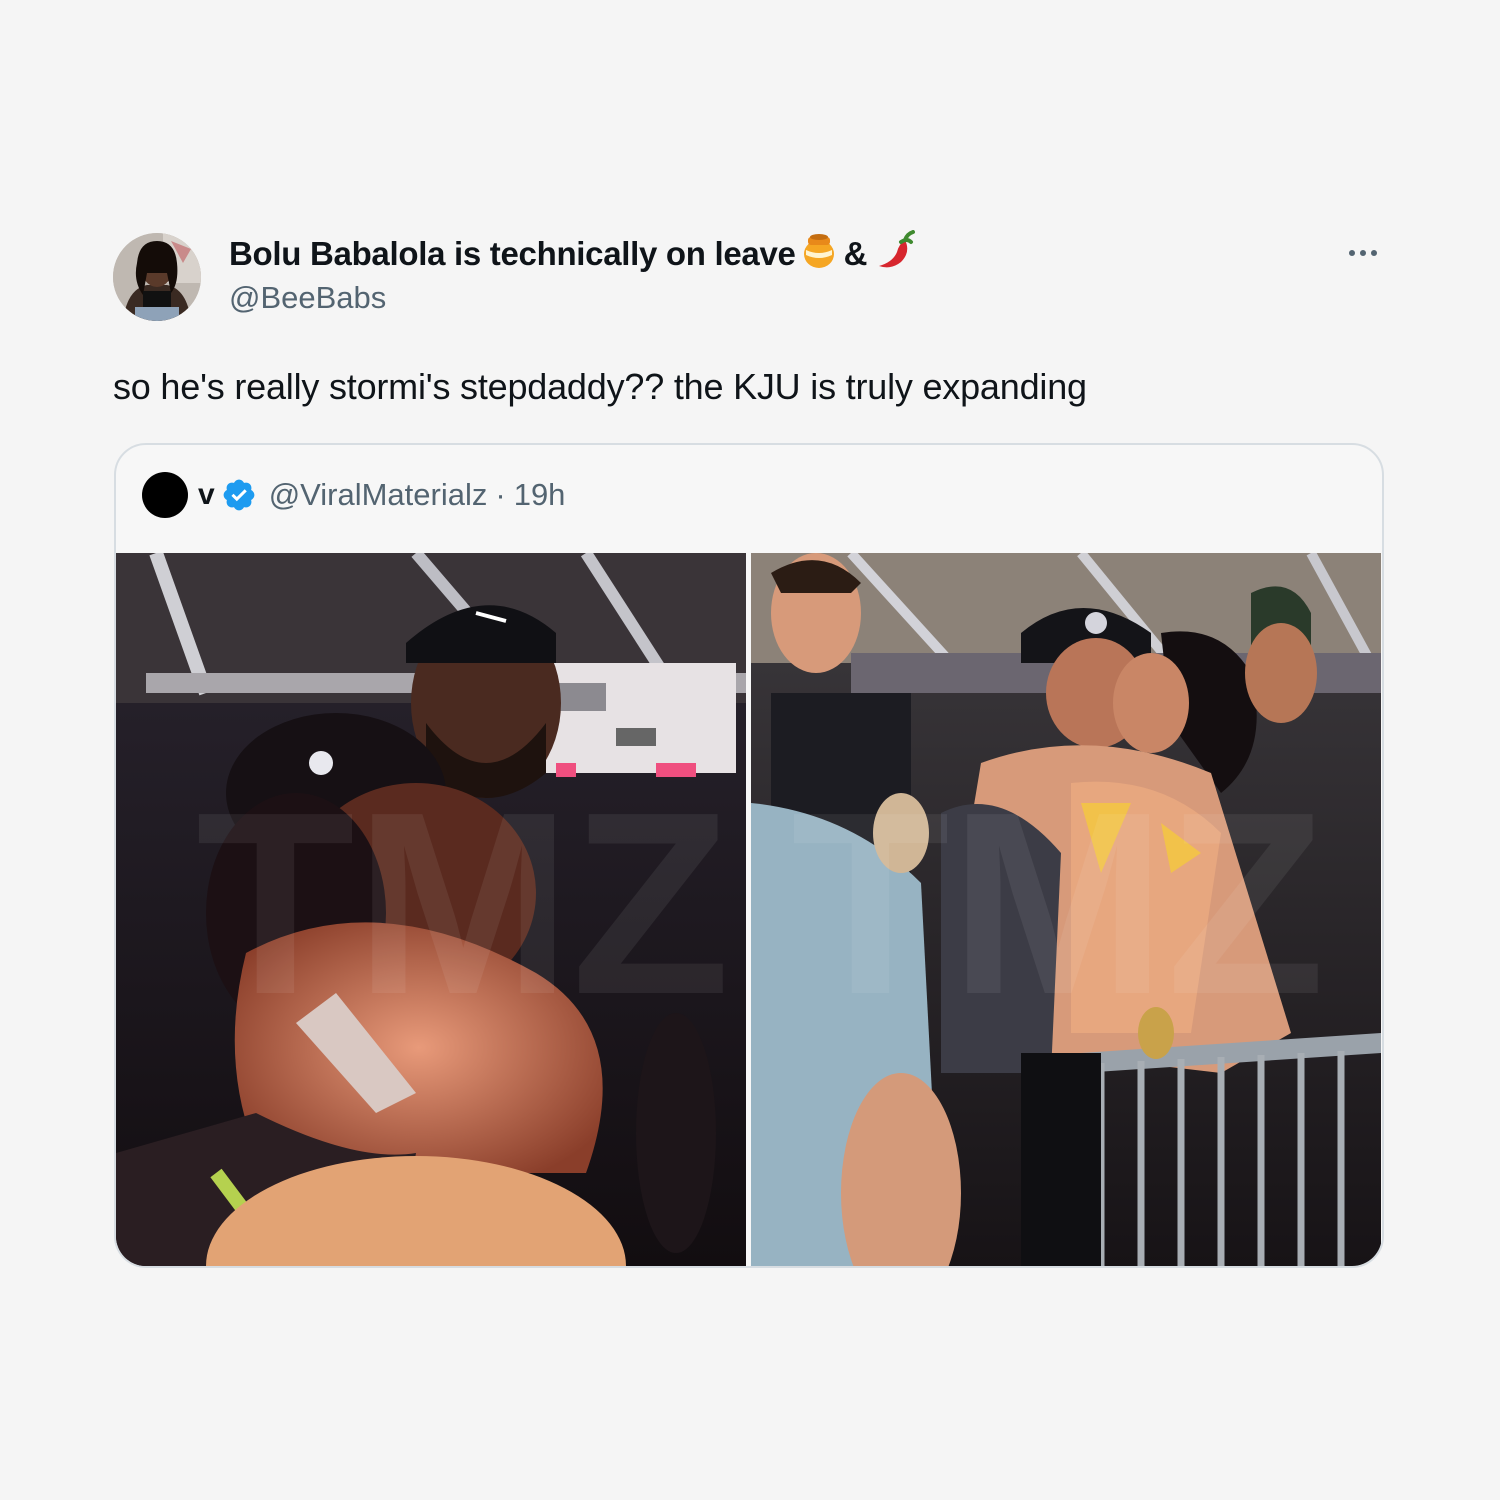 This screenshot has width=1500, height=1500. What do you see at coordinates (378, 495) in the screenshot?
I see `quoted-handle: @ViralMaterialz` at bounding box center [378, 495].